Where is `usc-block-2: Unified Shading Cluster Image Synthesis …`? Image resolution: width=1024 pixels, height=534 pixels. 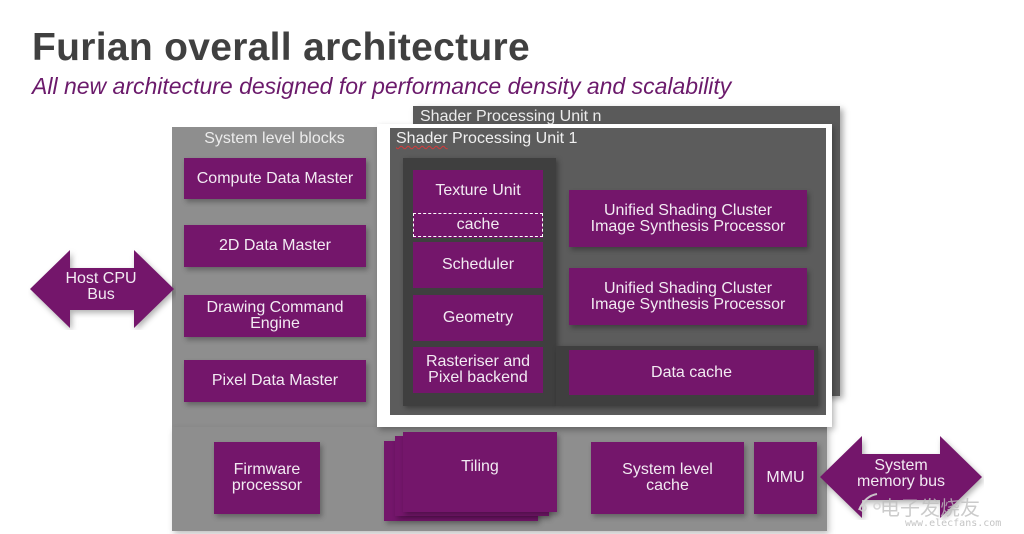 usc-block-2: Unified Shading Cluster Image Synthesis … is located at coordinates (688, 296).